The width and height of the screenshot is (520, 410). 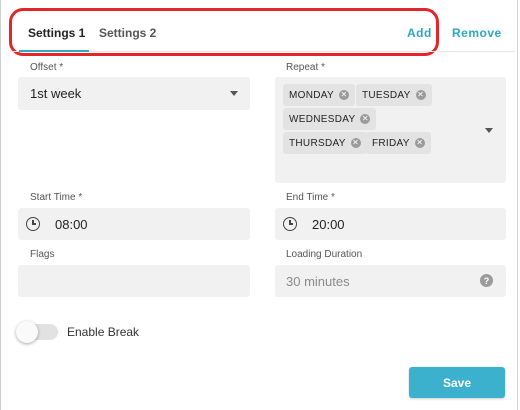 I want to click on chip-label: WEDNESDAY, so click(x=322, y=119).